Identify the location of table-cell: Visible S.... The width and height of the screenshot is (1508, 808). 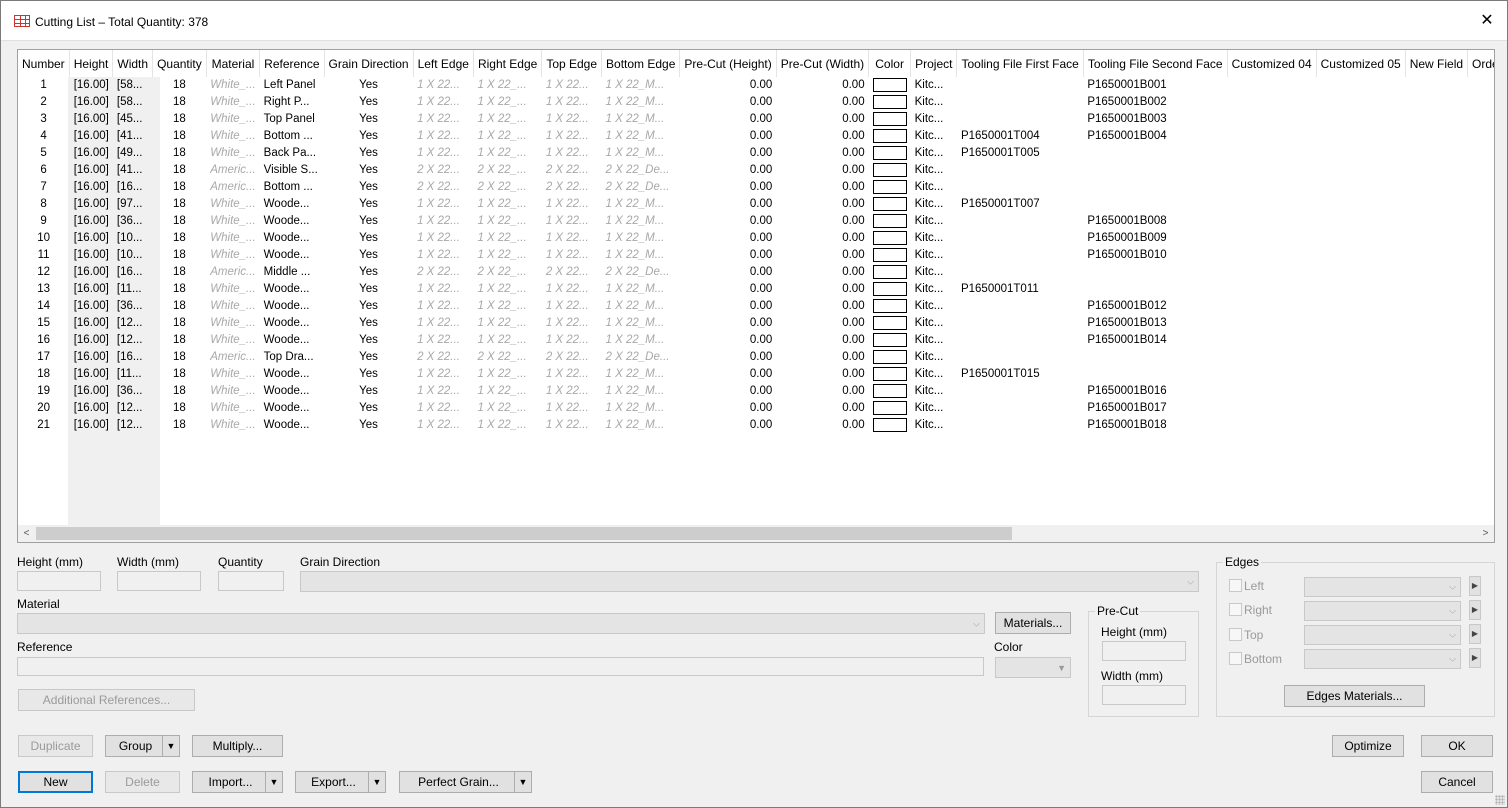
(292, 170).